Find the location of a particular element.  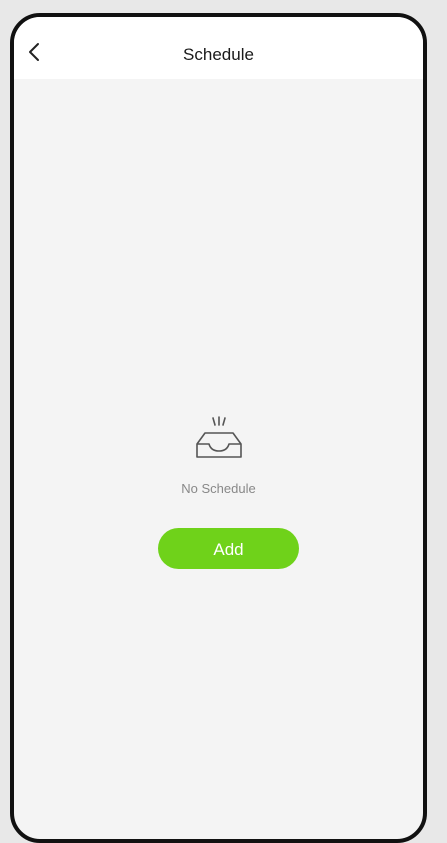

navigation-bar: Schedule is located at coordinates (218, 48).